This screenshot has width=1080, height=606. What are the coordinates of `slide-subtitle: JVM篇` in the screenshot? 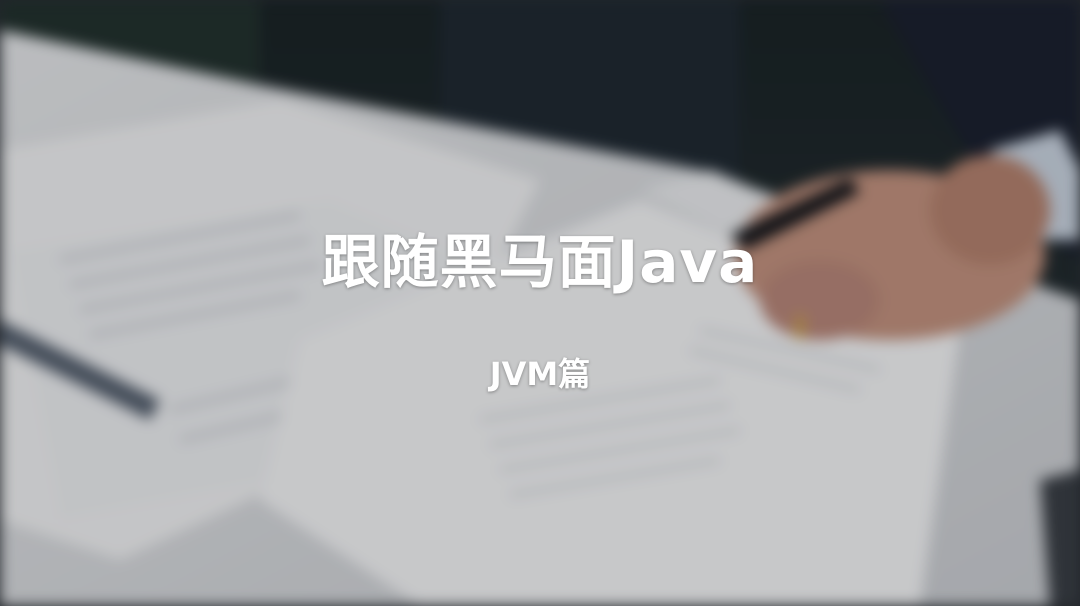 It's located at (540, 374).